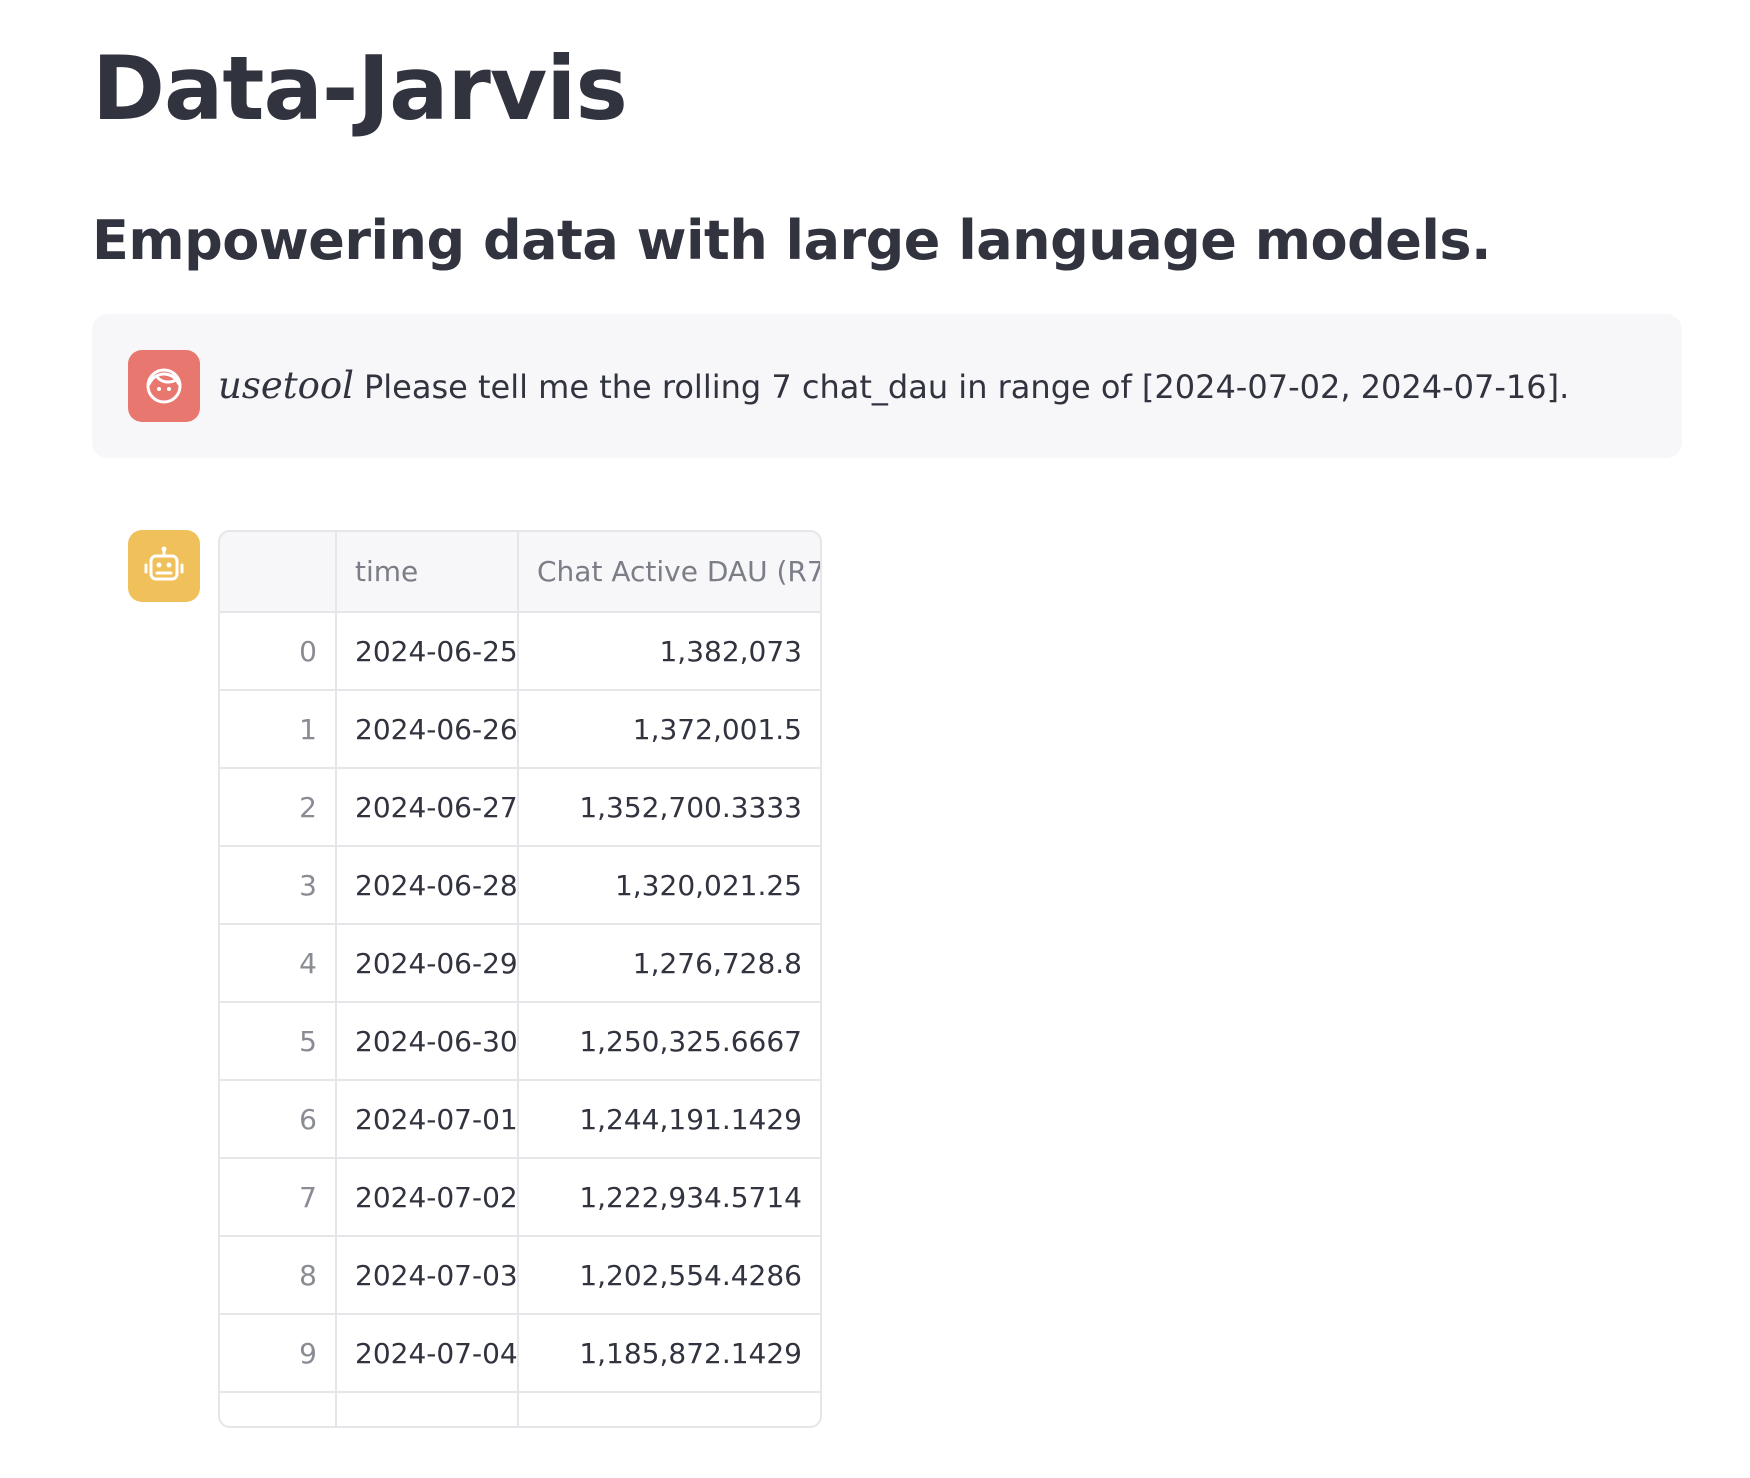  Describe the element at coordinates (278, 1119) in the screenshot. I see `row-index-cell: 6` at that location.